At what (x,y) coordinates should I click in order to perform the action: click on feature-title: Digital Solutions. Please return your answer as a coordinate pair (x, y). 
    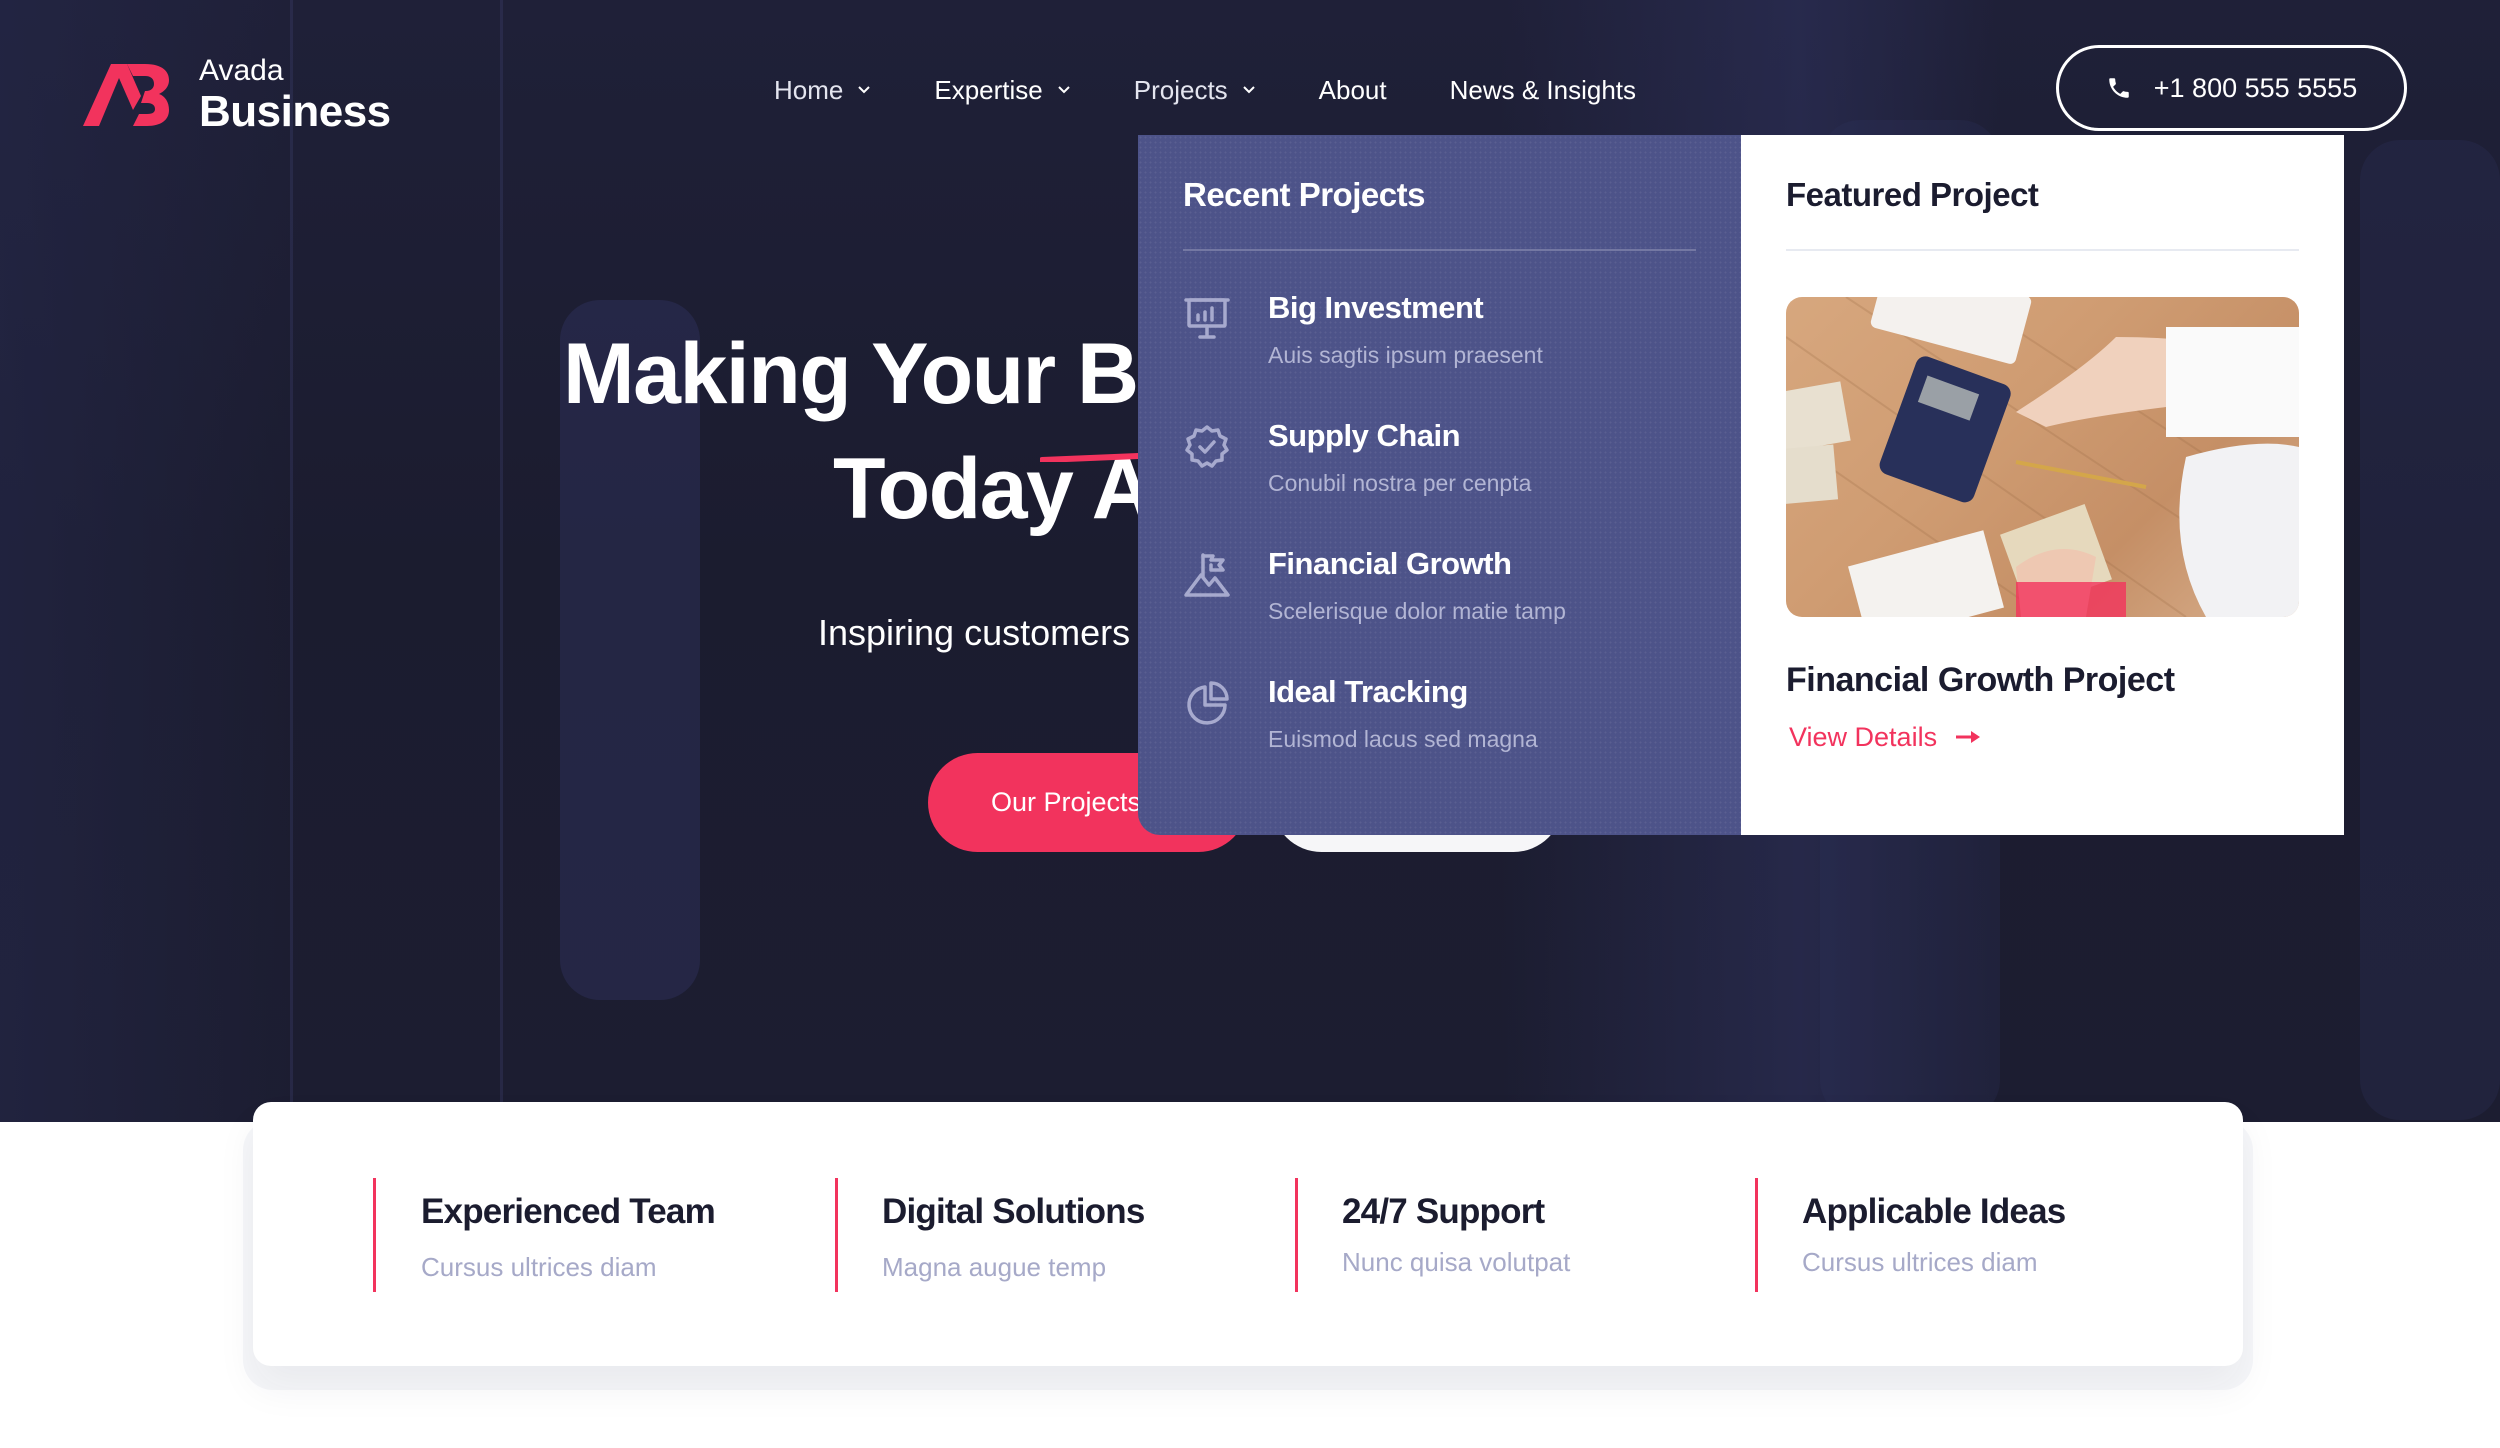
    Looking at the image, I should click on (1013, 1211).